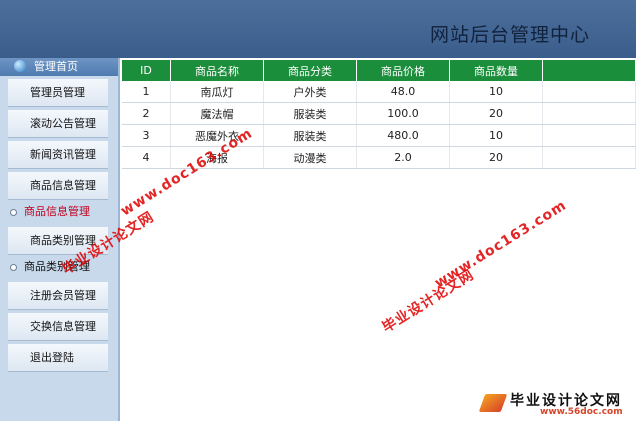  Describe the element at coordinates (146, 113) in the screenshot. I see `cell-id: 2` at that location.